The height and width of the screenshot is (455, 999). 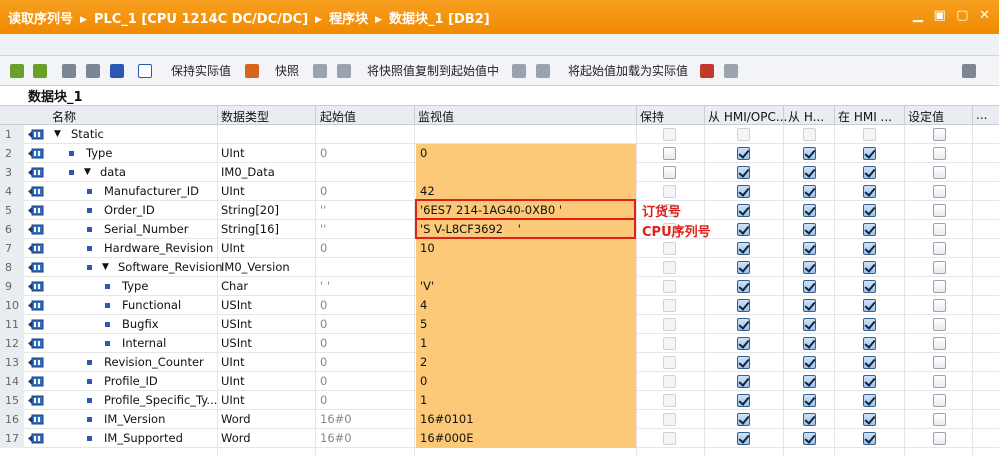 I want to click on load-start-icon, so click(x=519, y=71).